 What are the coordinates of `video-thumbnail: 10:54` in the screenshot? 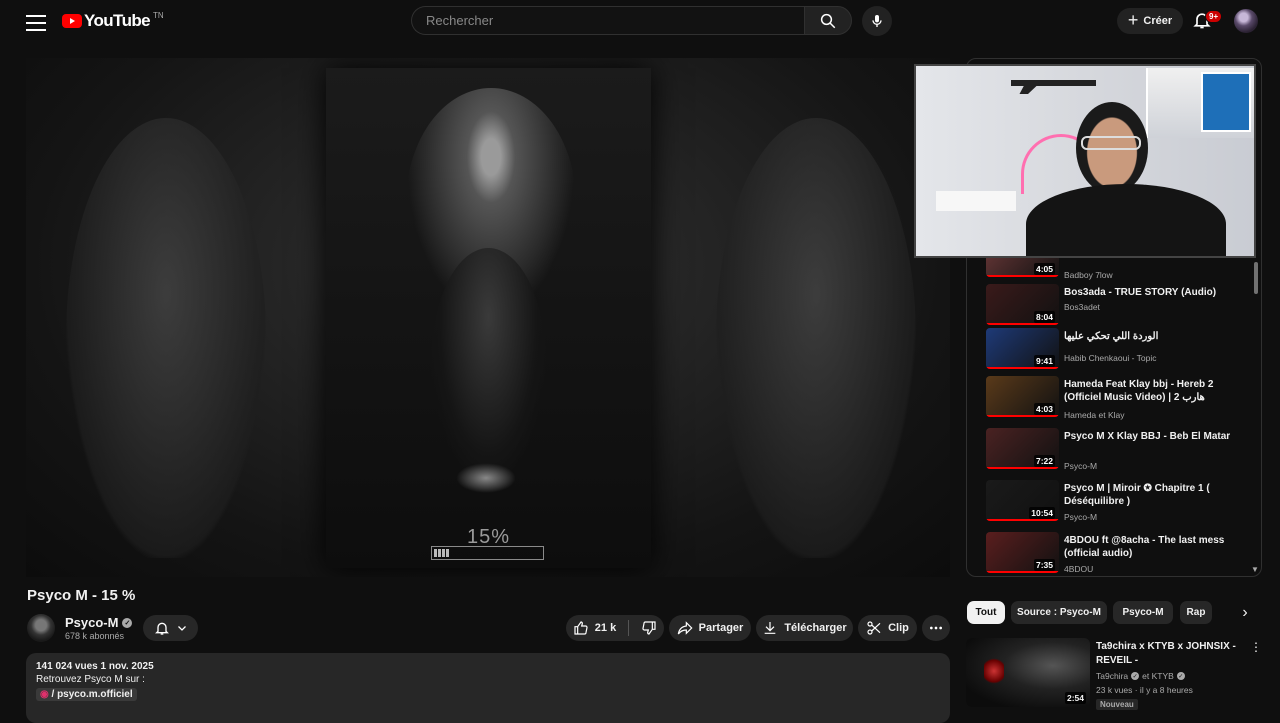 It's located at (1022, 500).